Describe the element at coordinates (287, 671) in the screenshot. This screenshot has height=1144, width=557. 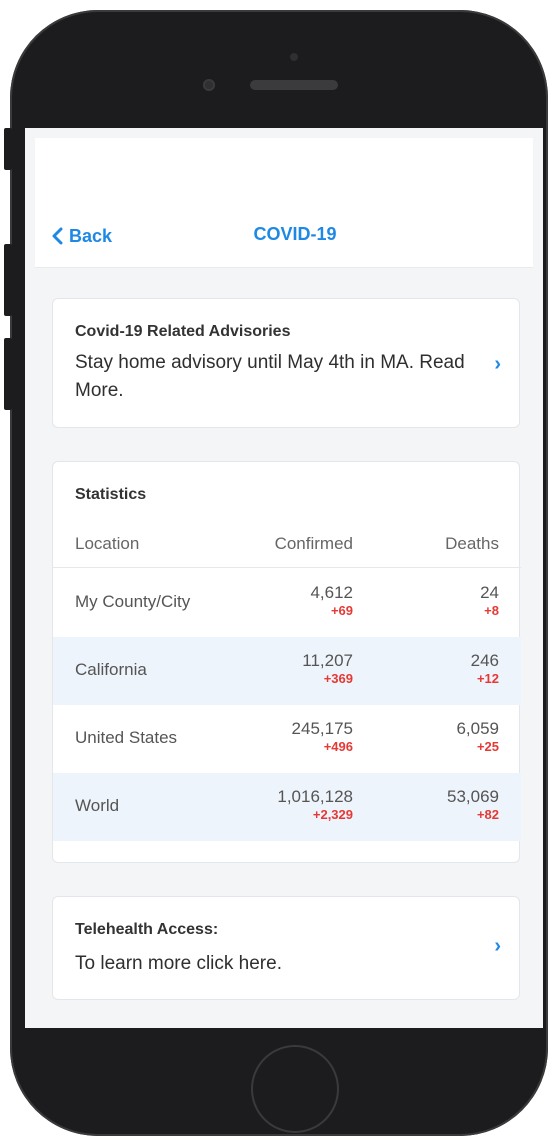
I see `table-row: California 11,207 +369 246 +12` at that location.